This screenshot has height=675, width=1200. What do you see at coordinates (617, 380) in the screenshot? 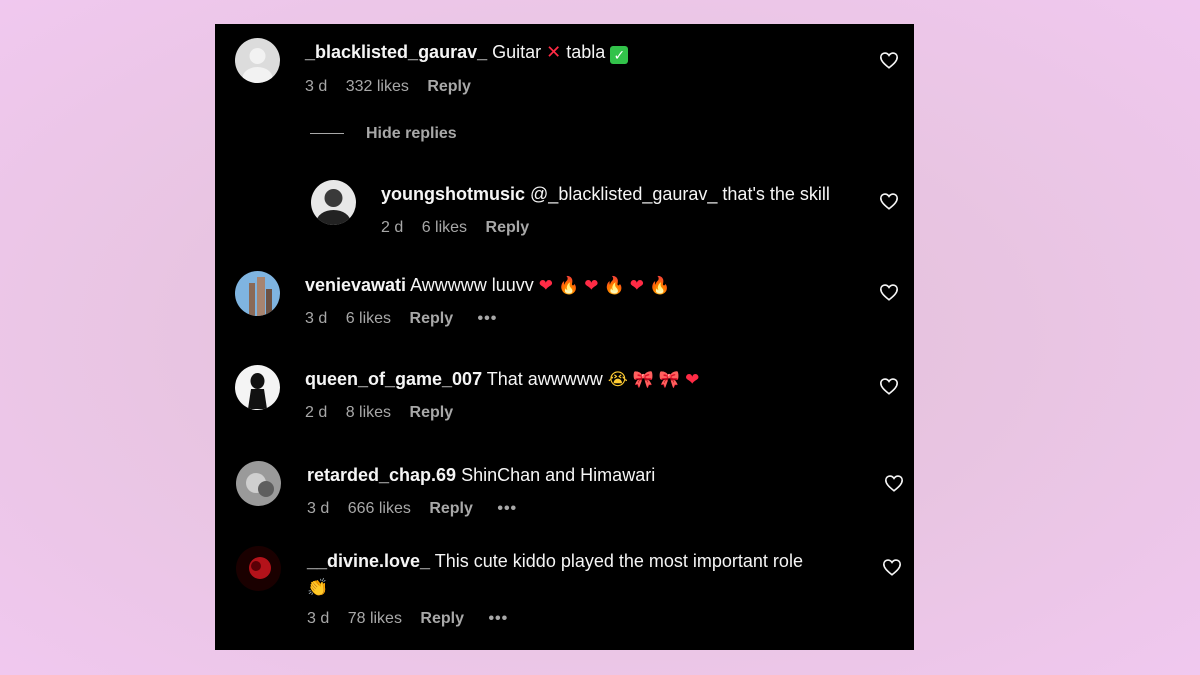
I see `crying-face-emoji-icon: 😭` at bounding box center [617, 380].